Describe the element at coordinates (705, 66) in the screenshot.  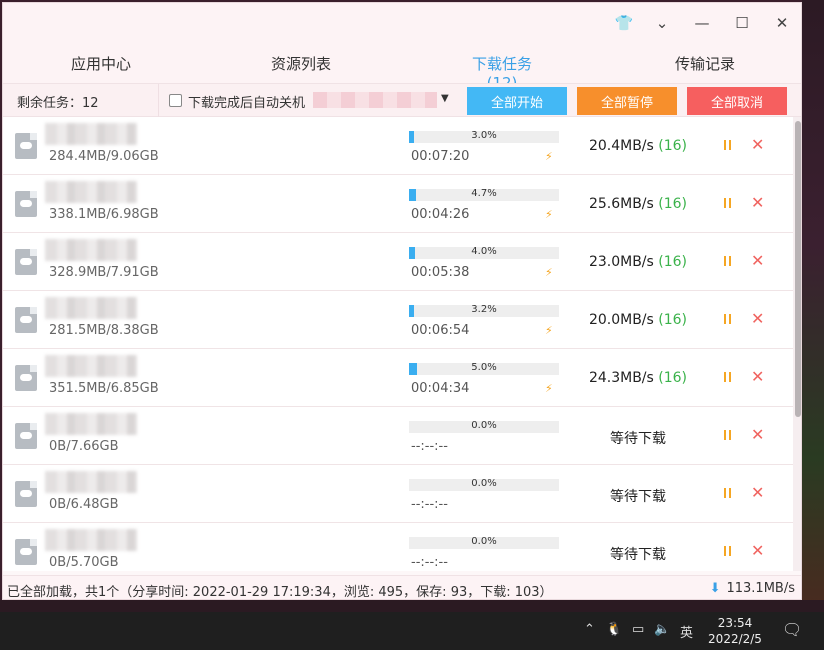
I see `tab-transfer-records: 传输记录` at that location.